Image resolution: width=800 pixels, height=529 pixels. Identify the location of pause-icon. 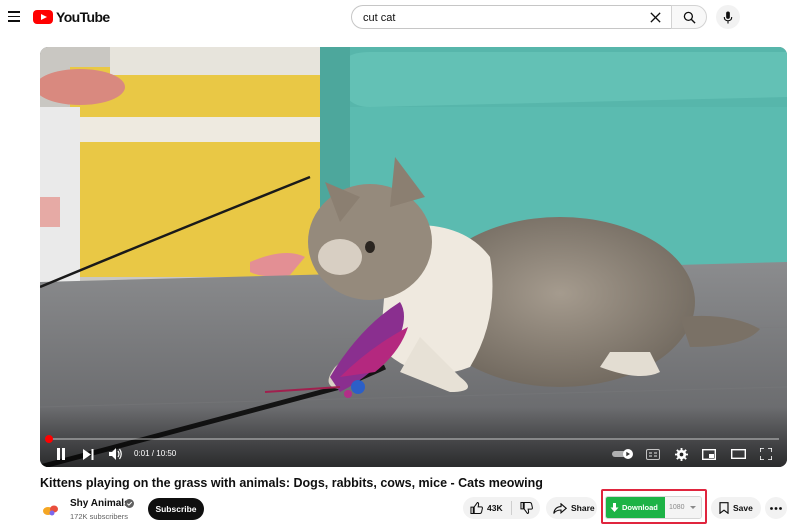
(61, 454).